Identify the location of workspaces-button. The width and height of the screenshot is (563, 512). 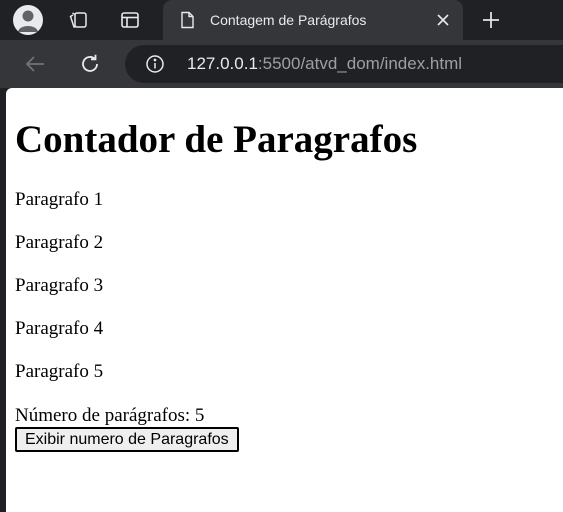
(78, 20).